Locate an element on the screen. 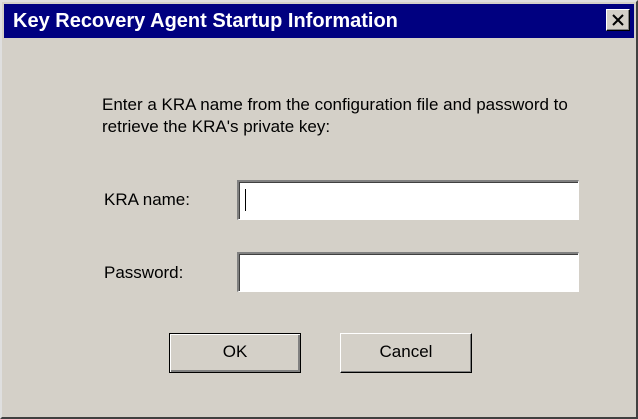 Image resolution: width=638 pixels, height=419 pixels. close-button is located at coordinates (618, 20).